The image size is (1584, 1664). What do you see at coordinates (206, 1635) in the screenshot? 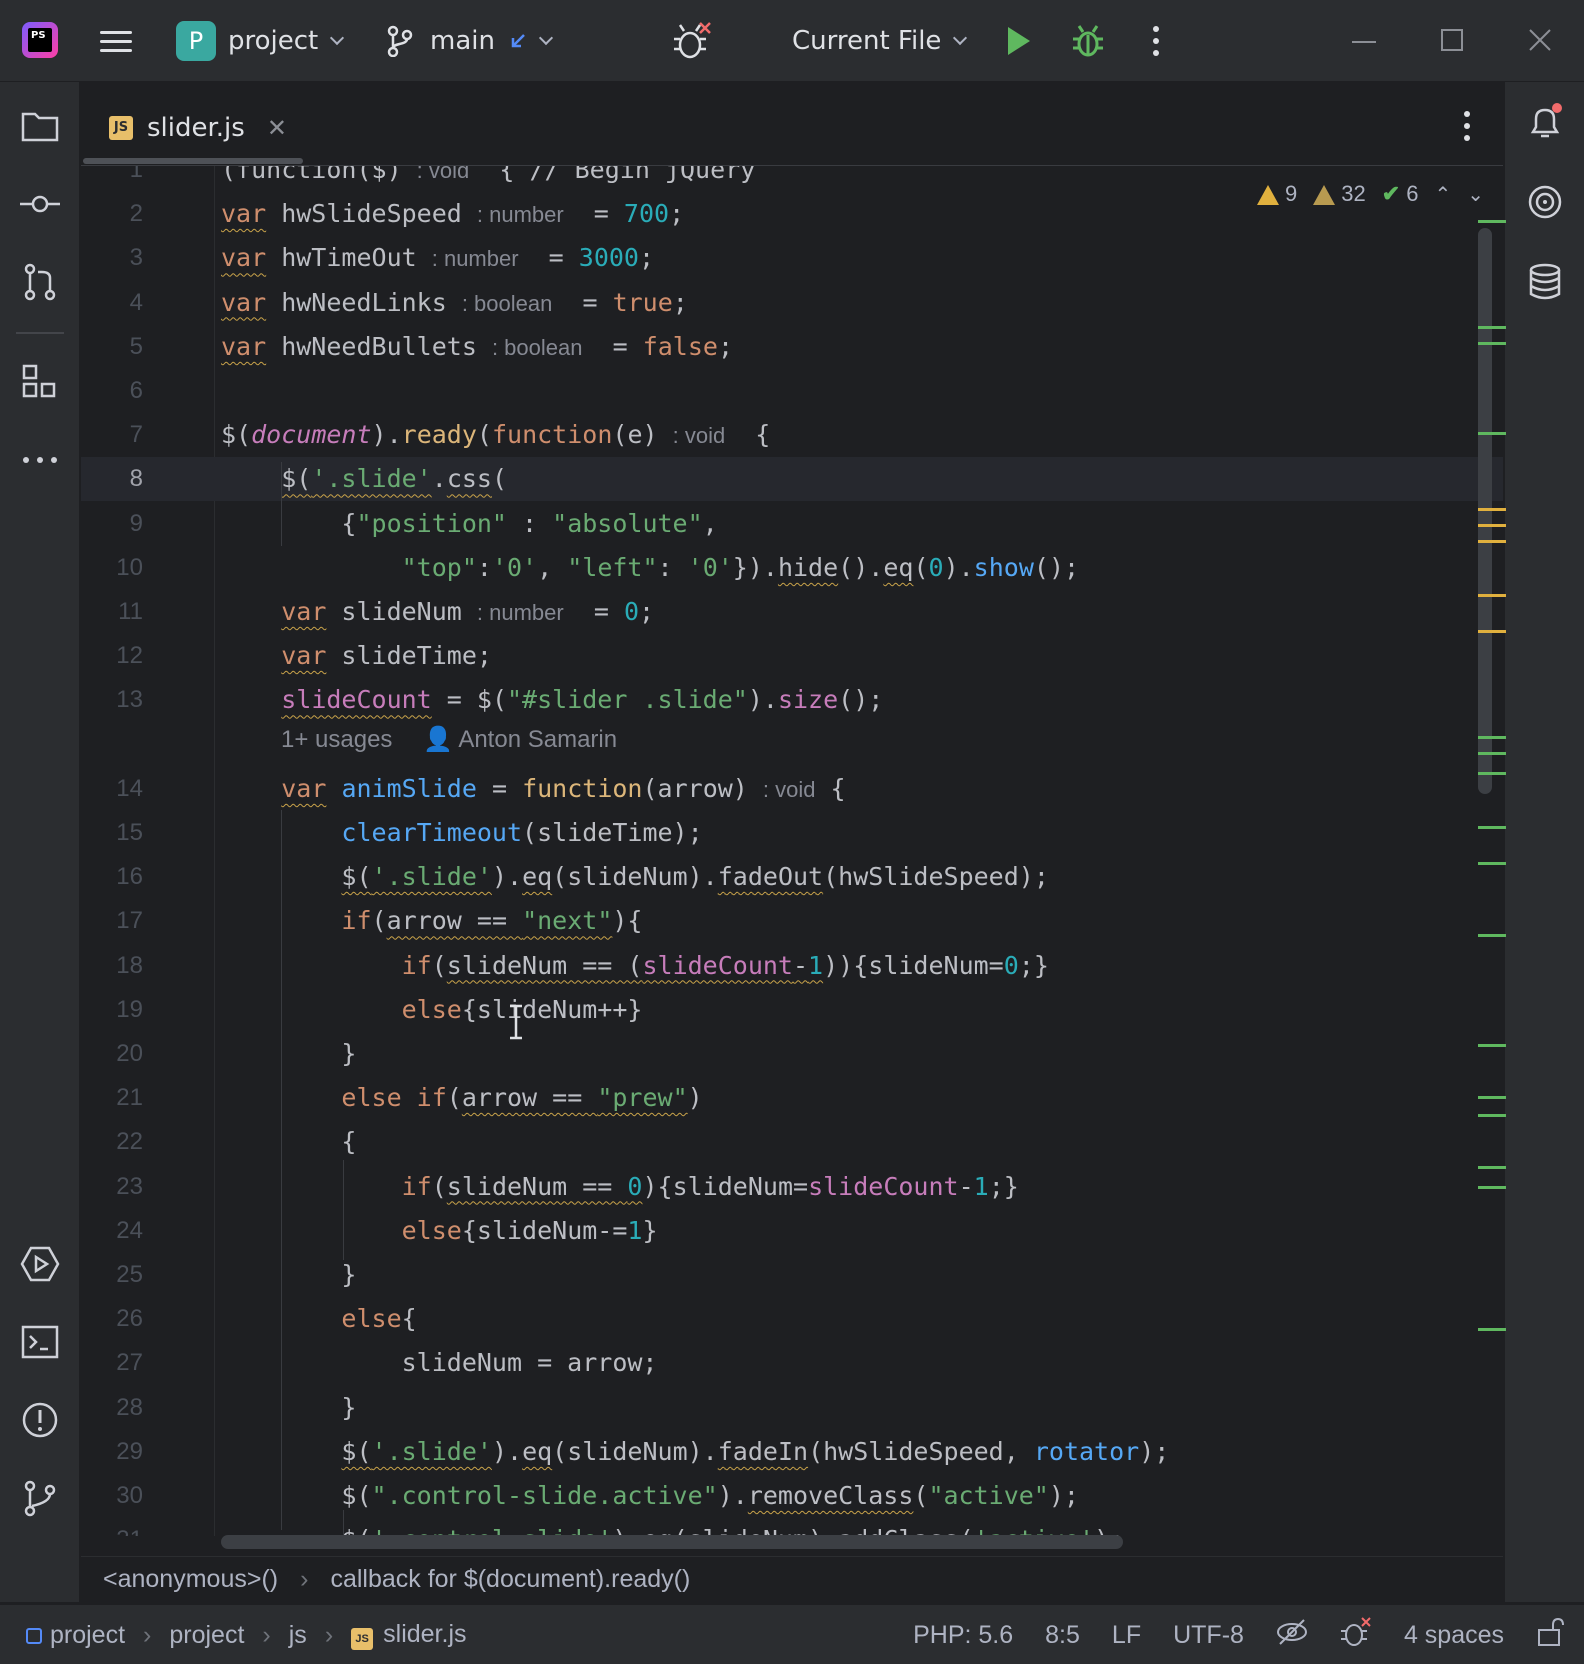
I see `nav-project-dir: project` at bounding box center [206, 1635].